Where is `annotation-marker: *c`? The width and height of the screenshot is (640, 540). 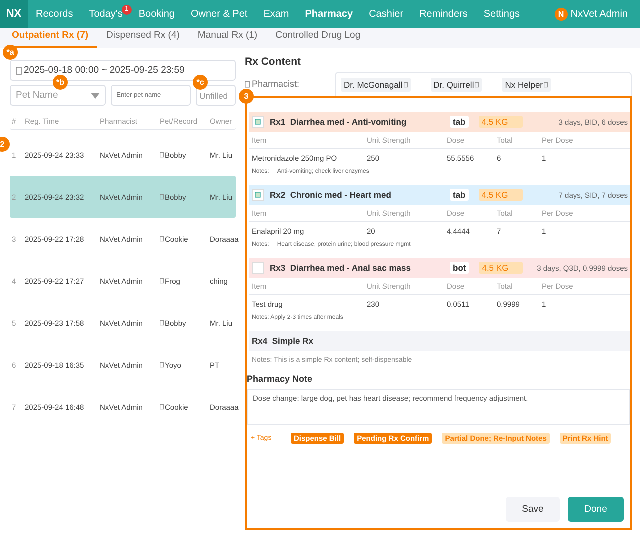
annotation-marker: *c is located at coordinates (200, 82).